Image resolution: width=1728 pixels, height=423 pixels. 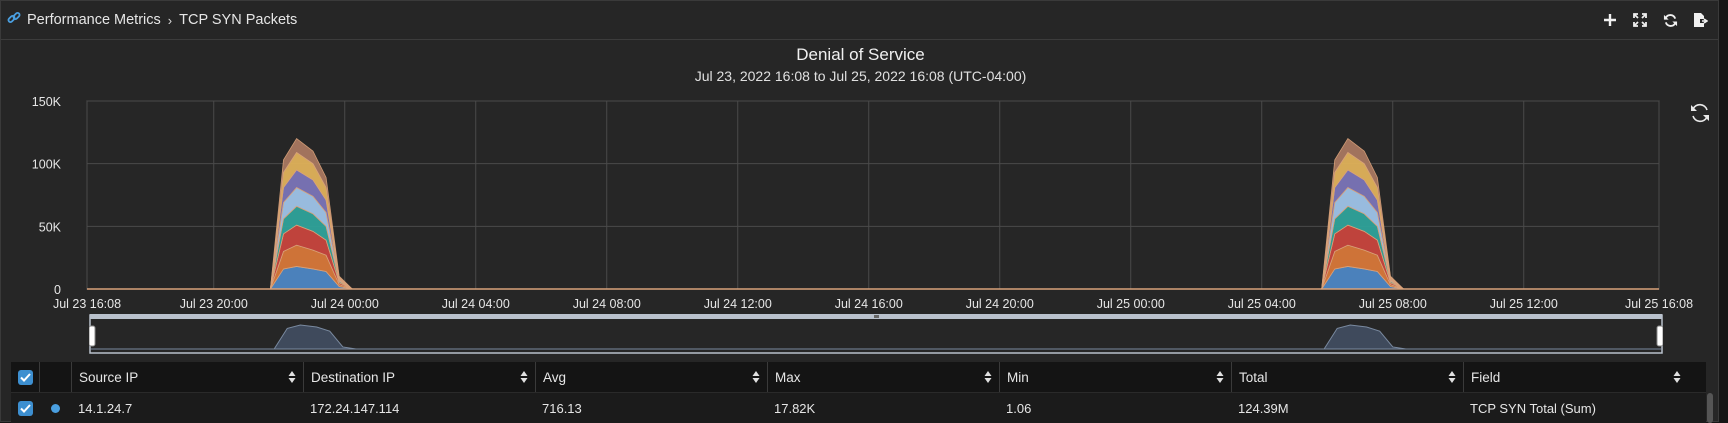 I want to click on x-tick-label: Jul 25 08:00, so click(x=1393, y=304).